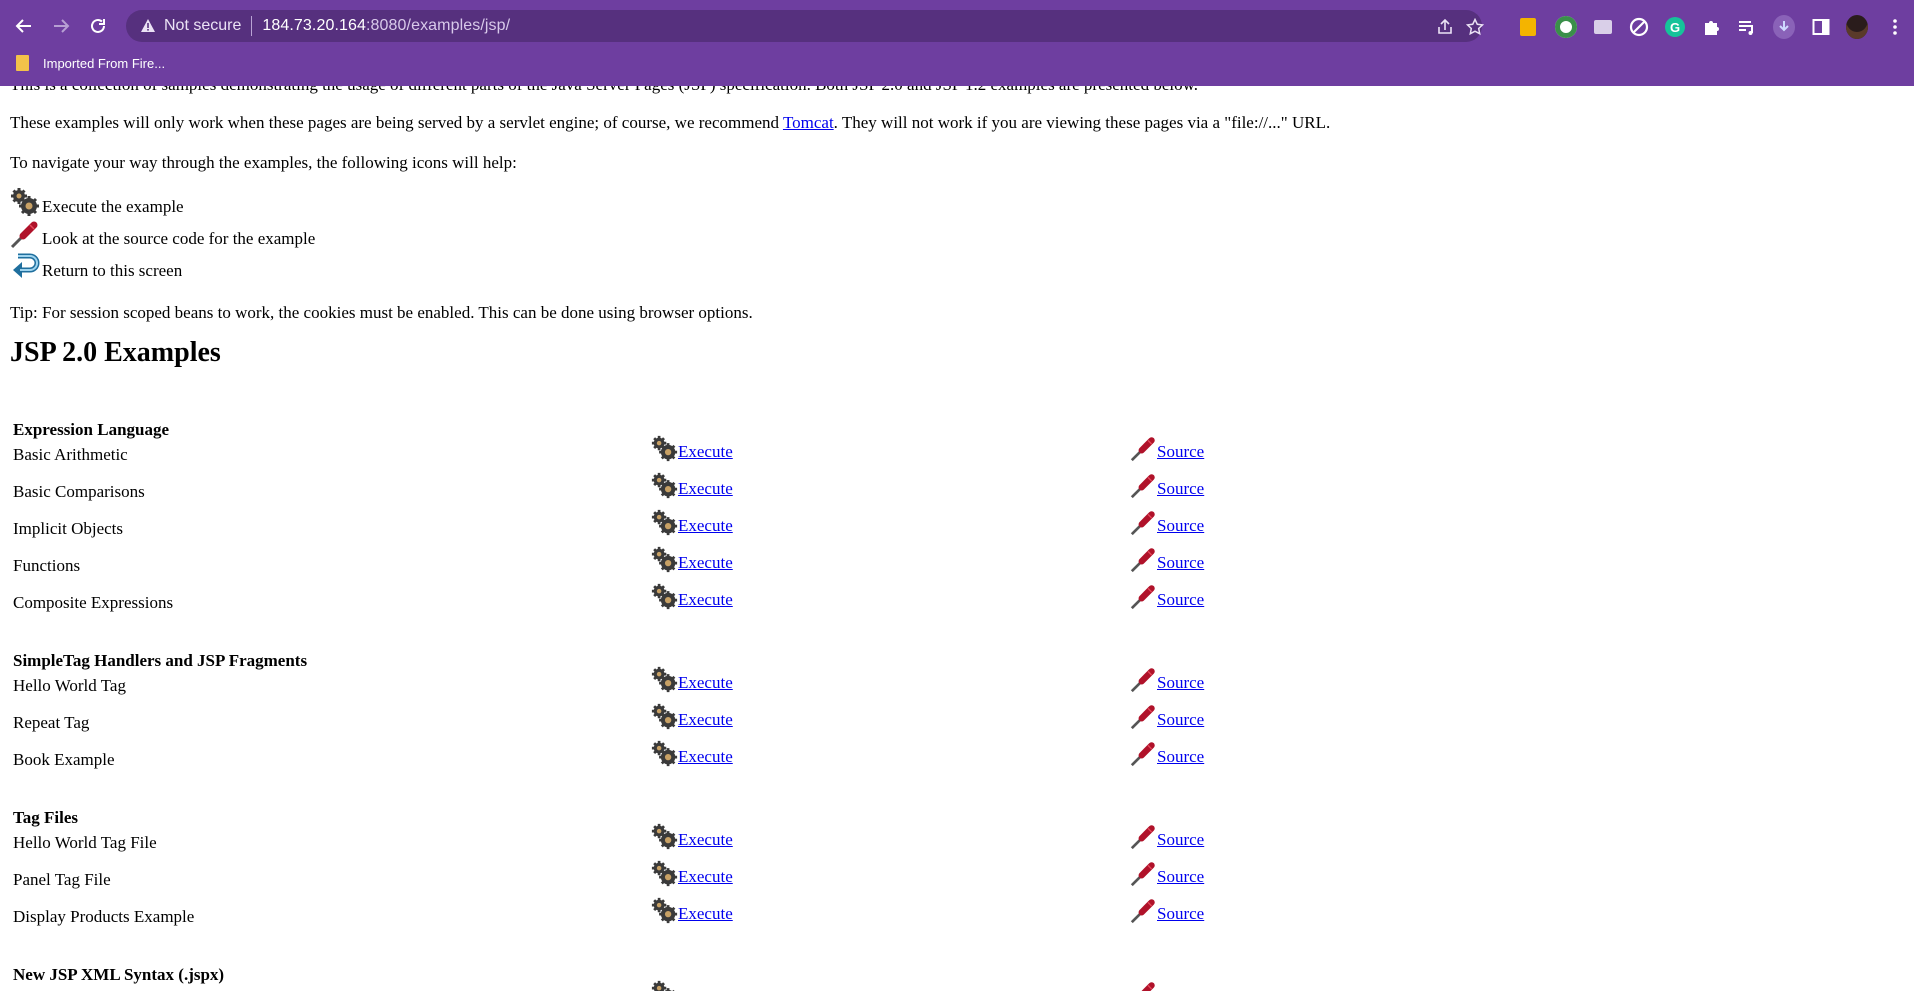  What do you see at coordinates (252, 26) in the screenshot?
I see `address-separator` at bounding box center [252, 26].